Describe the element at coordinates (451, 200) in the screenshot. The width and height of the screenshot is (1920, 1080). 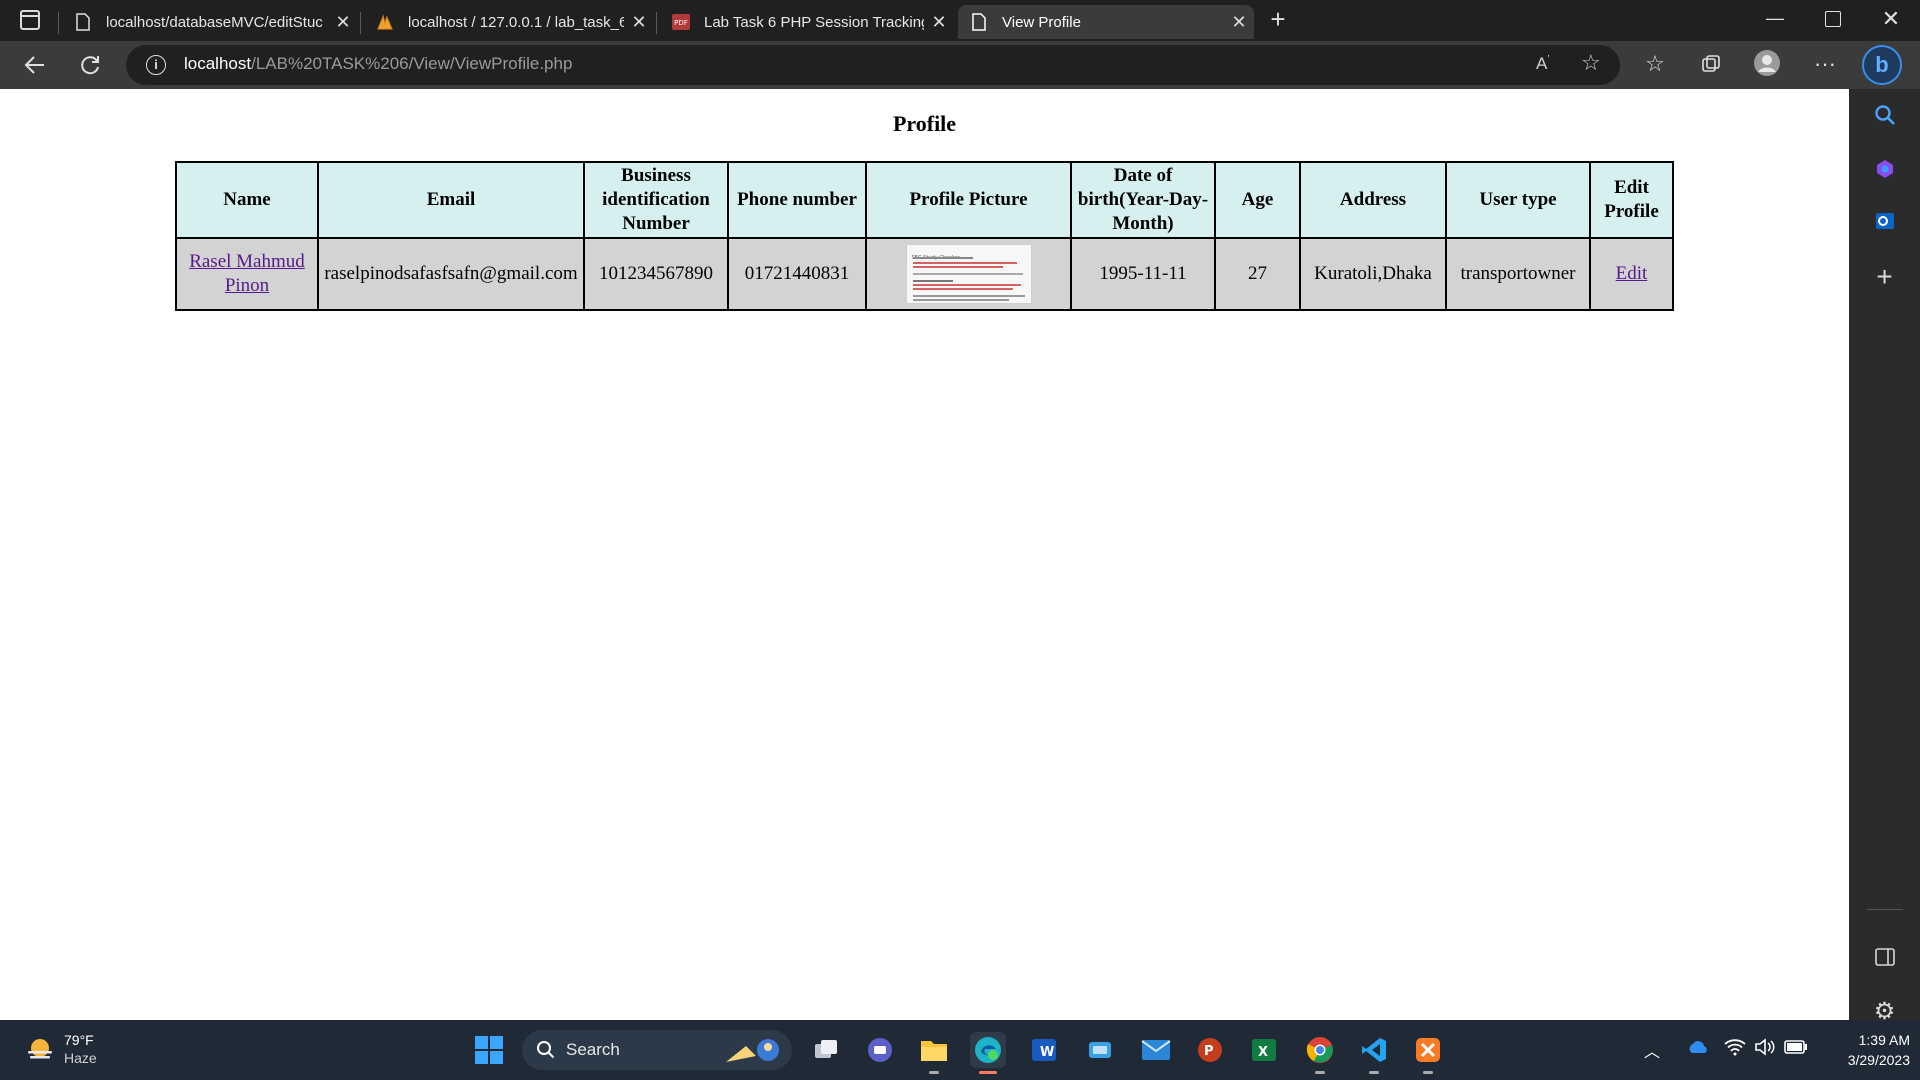
I see `column-header-email: Email` at that location.